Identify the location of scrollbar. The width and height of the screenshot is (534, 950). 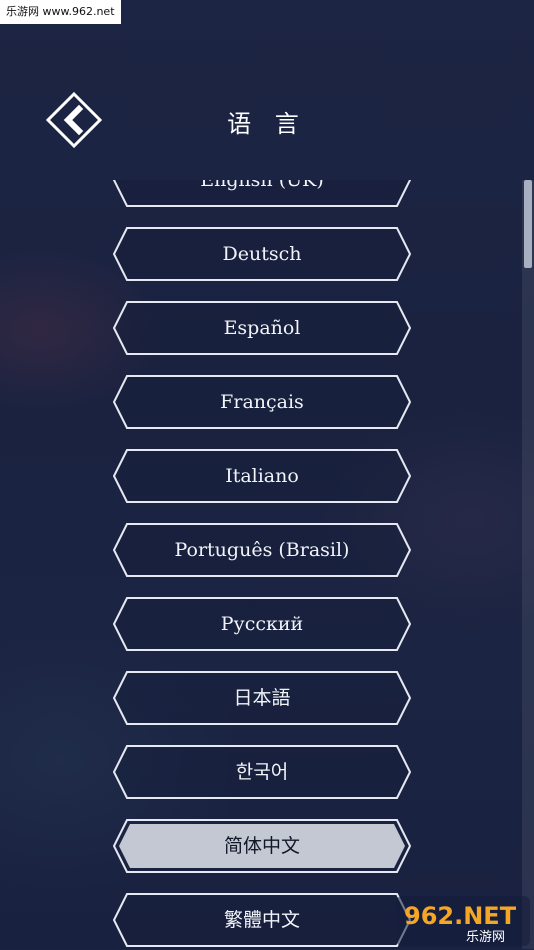
(528, 564).